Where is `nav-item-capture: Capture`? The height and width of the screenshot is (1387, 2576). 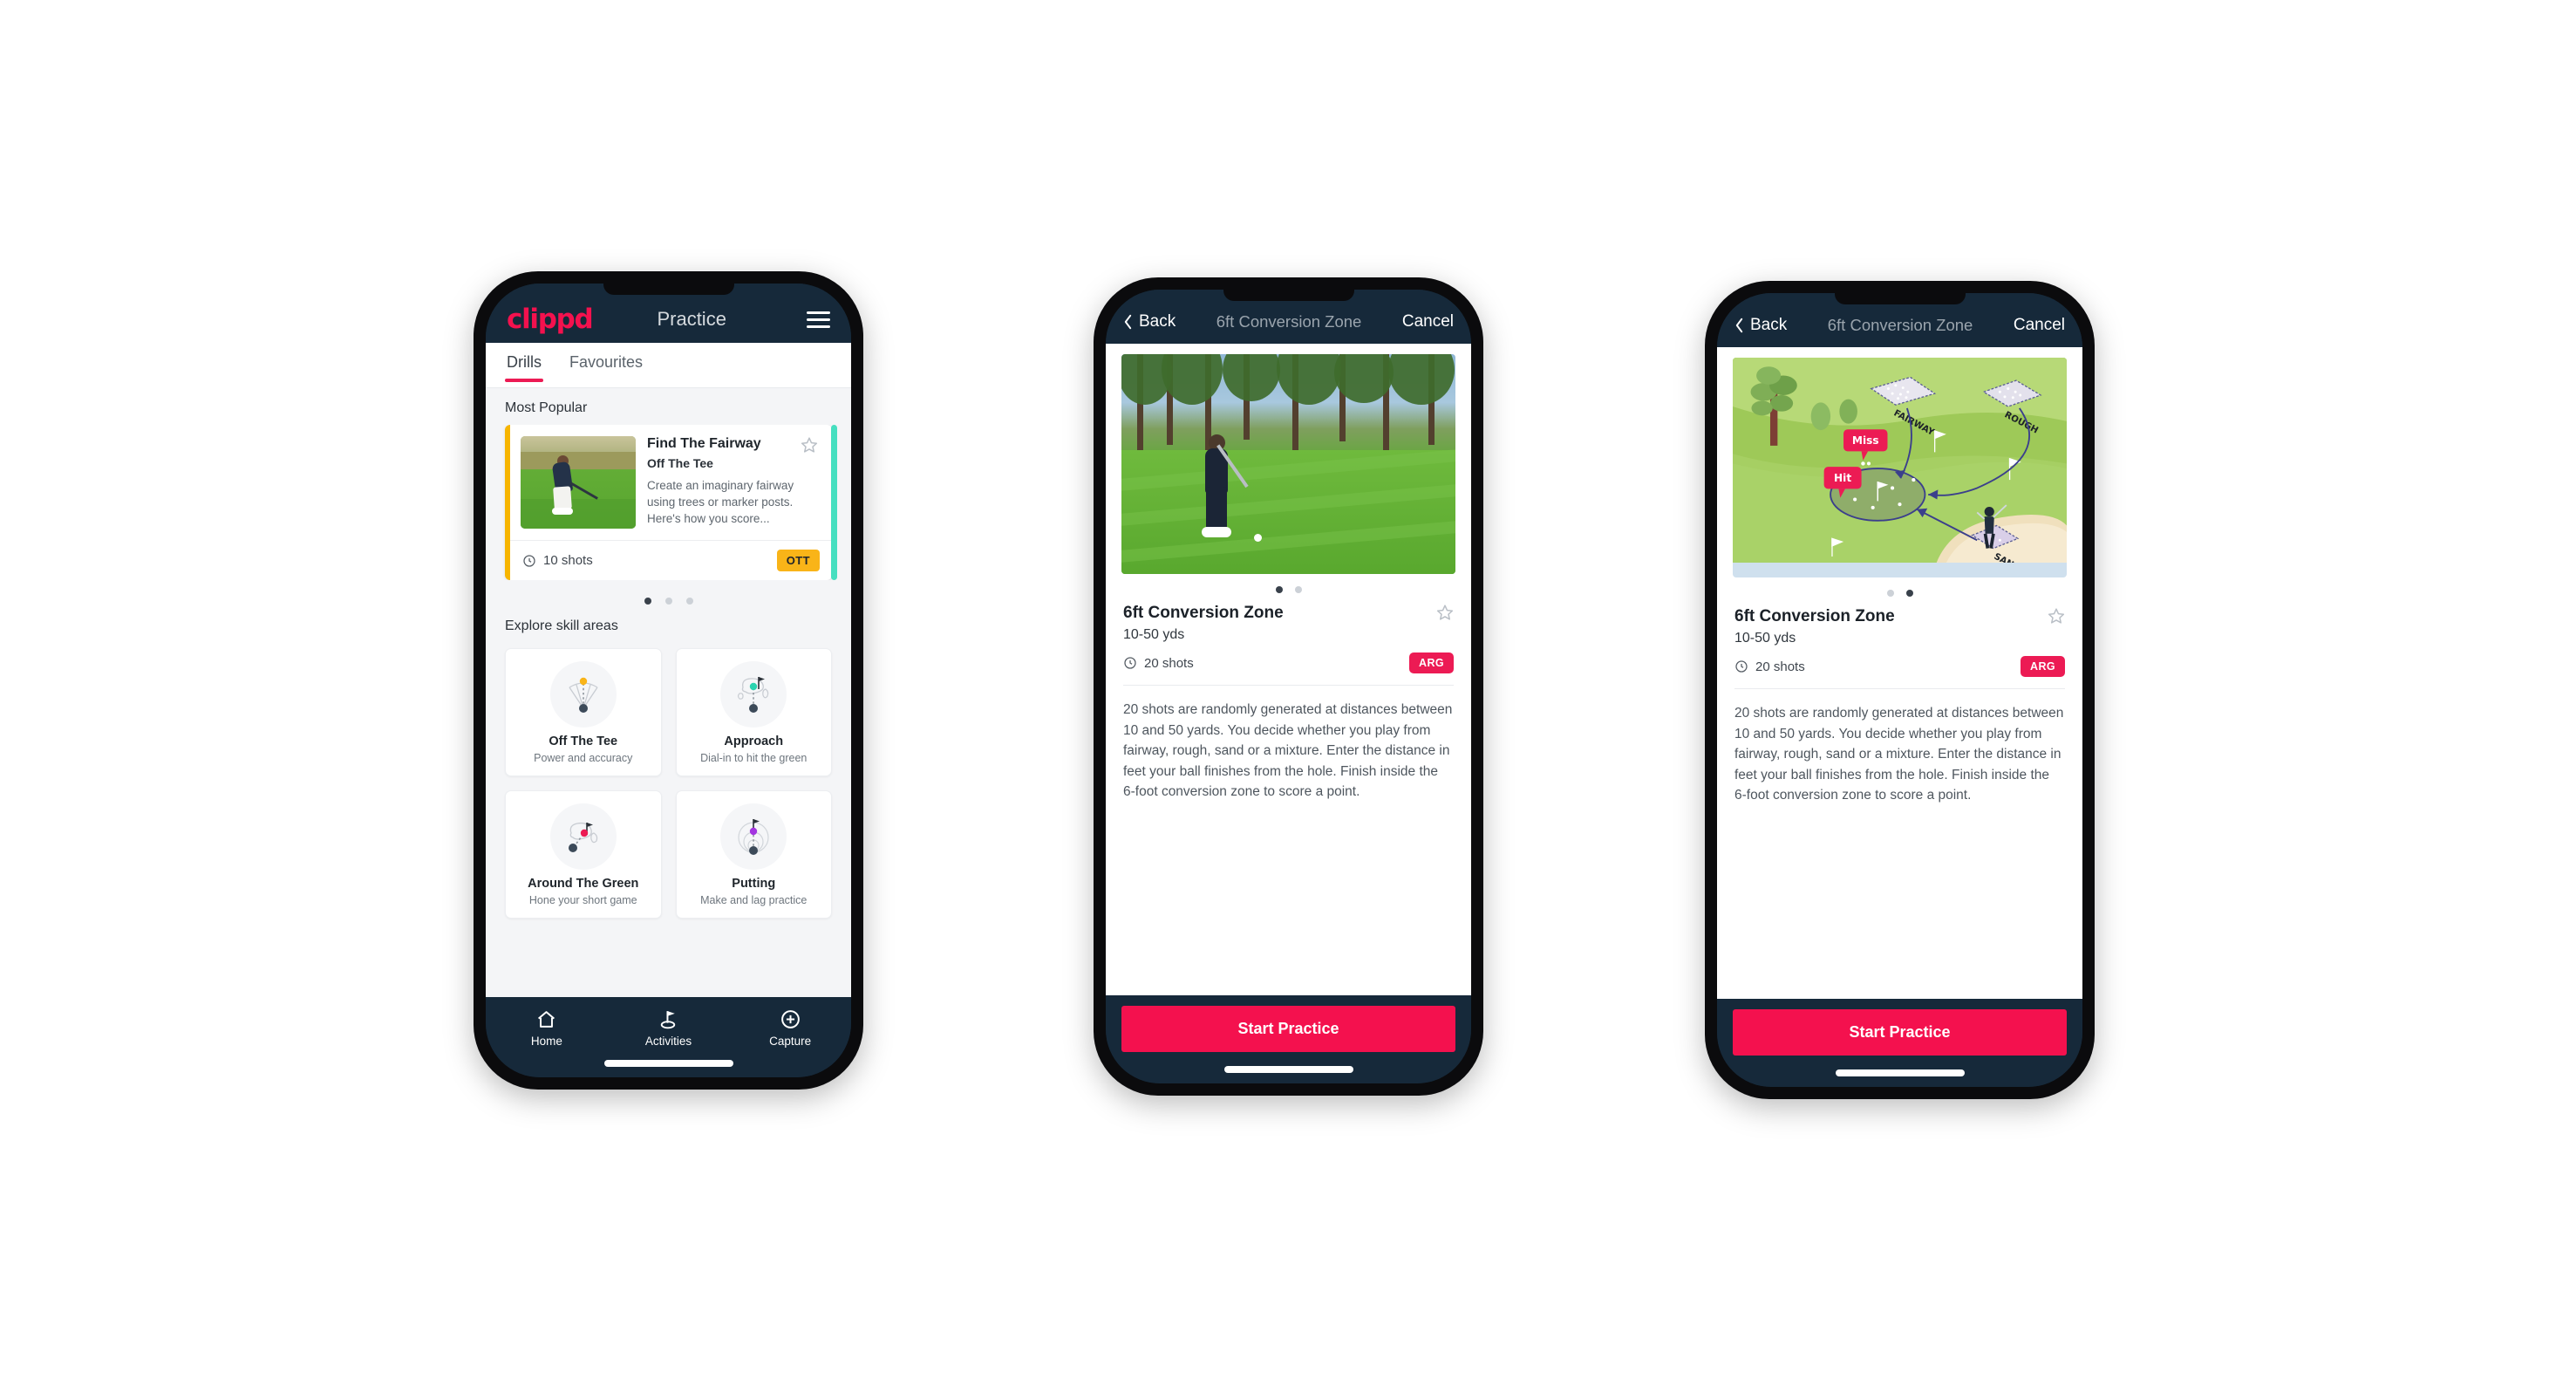 nav-item-capture: Capture is located at coordinates (790, 1028).